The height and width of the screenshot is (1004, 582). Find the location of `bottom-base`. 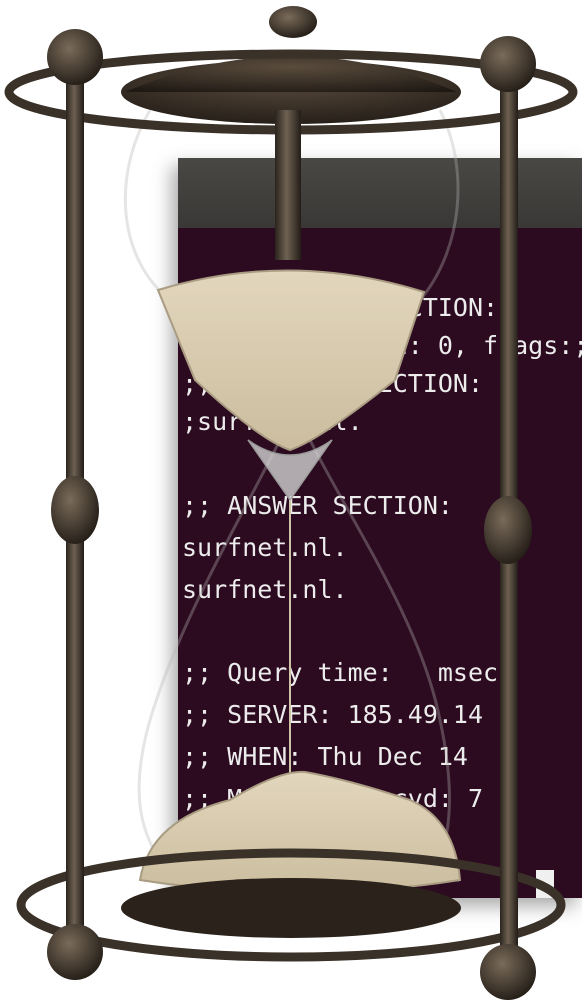

bottom-base is located at coordinates (291, 908).